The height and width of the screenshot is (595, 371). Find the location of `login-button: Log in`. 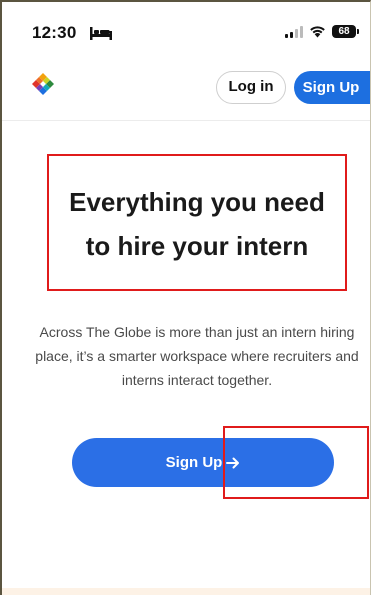

login-button: Log in is located at coordinates (251, 87).